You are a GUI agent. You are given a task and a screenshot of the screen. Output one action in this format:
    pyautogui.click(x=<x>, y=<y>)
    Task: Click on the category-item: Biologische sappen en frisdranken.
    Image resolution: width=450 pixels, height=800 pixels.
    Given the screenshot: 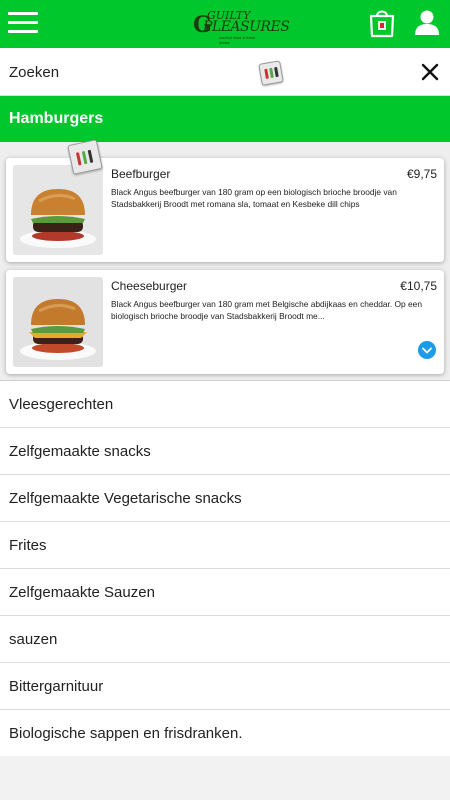 What is the action you would take?
    pyautogui.click(x=225, y=732)
    